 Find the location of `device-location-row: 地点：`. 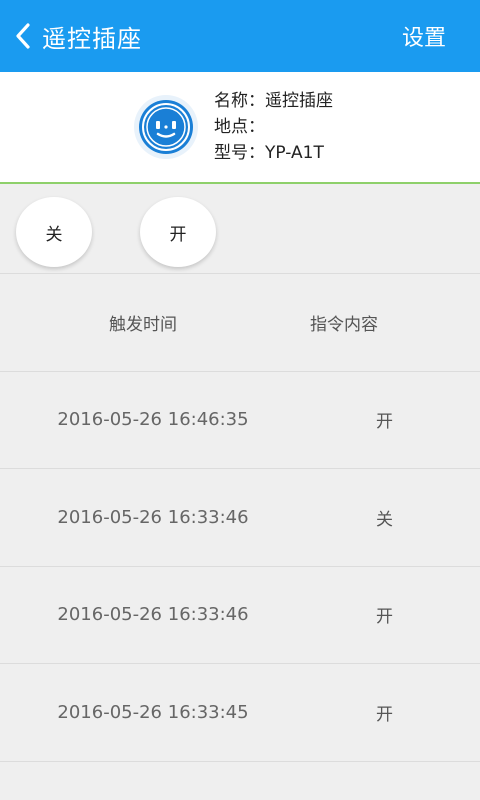

device-location-row: 地点： is located at coordinates (273, 127).